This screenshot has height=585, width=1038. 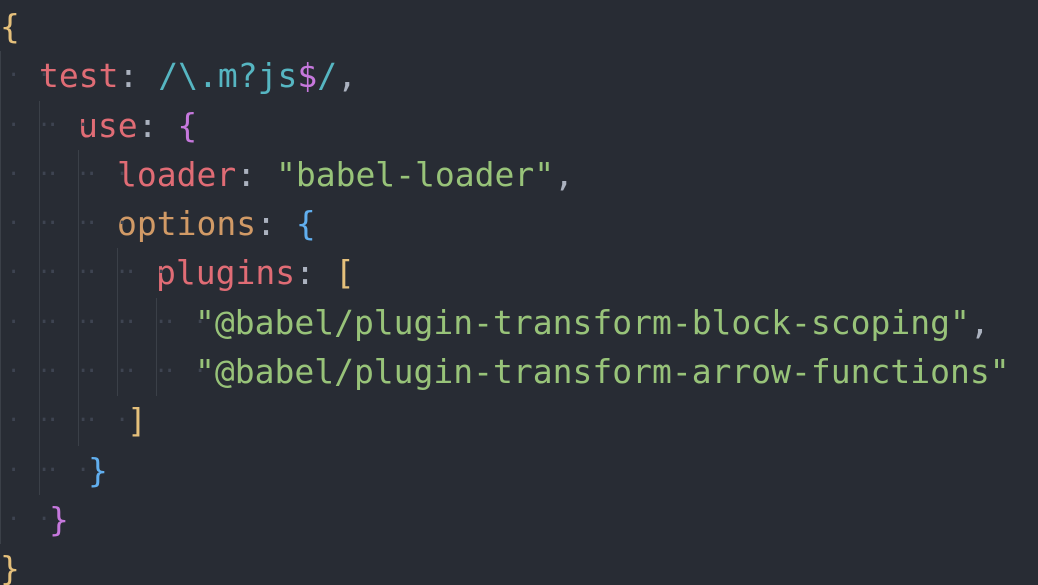 I want to click on code-line-11: }, so click(x=519, y=519).